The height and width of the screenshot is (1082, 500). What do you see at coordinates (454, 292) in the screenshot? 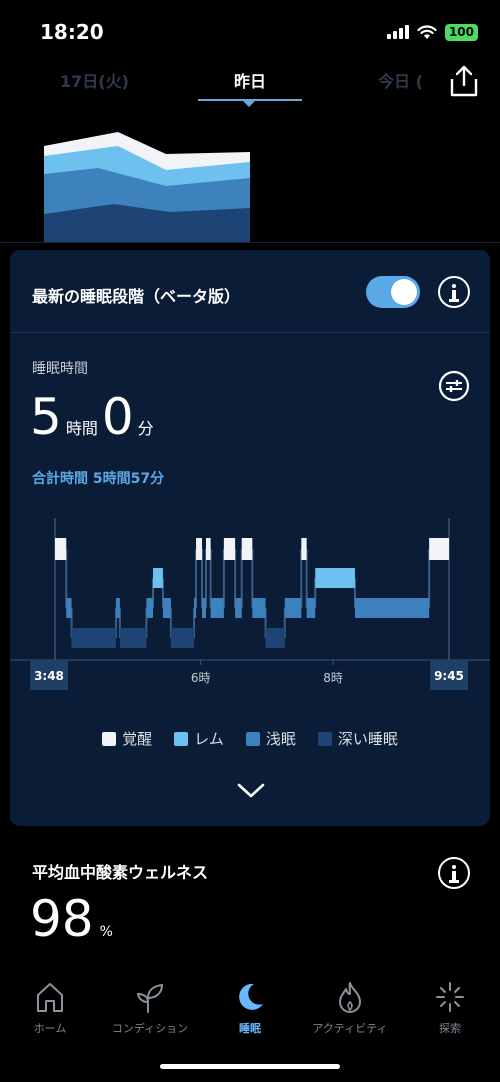
I see `info-icon` at bounding box center [454, 292].